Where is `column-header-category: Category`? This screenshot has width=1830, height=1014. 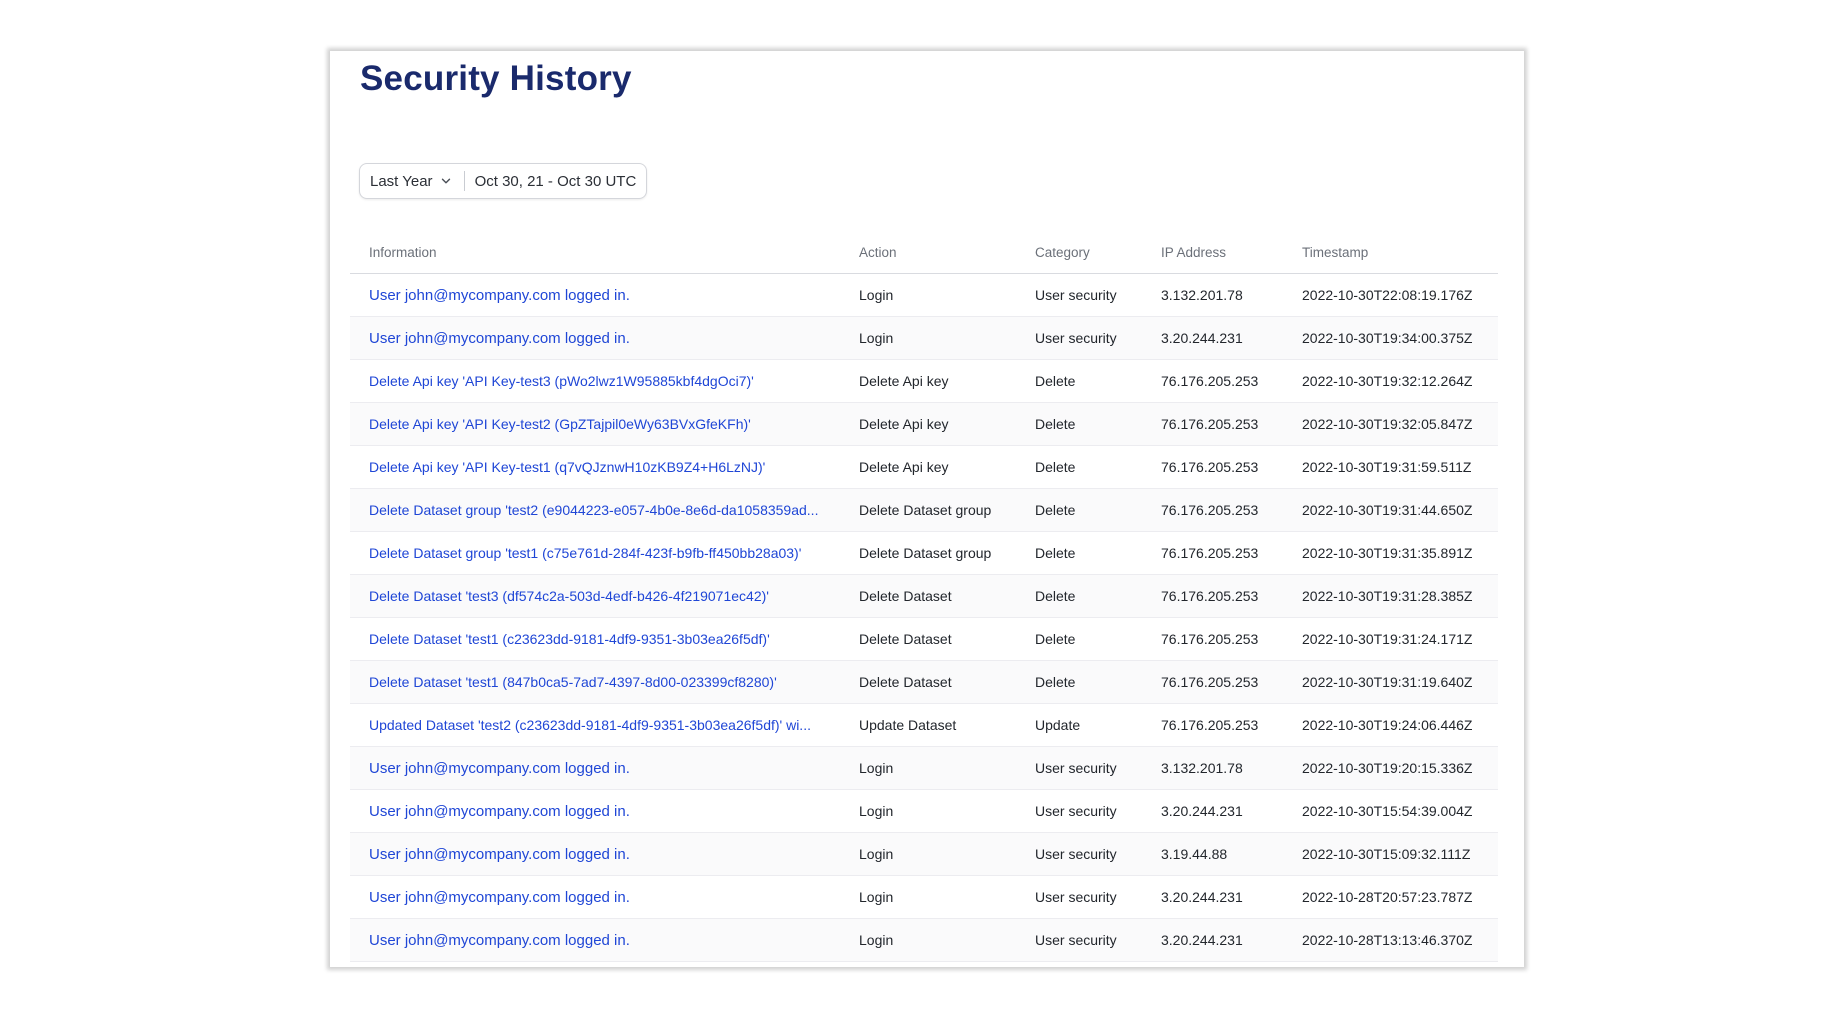
column-header-category: Category is located at coordinates (1079, 252).